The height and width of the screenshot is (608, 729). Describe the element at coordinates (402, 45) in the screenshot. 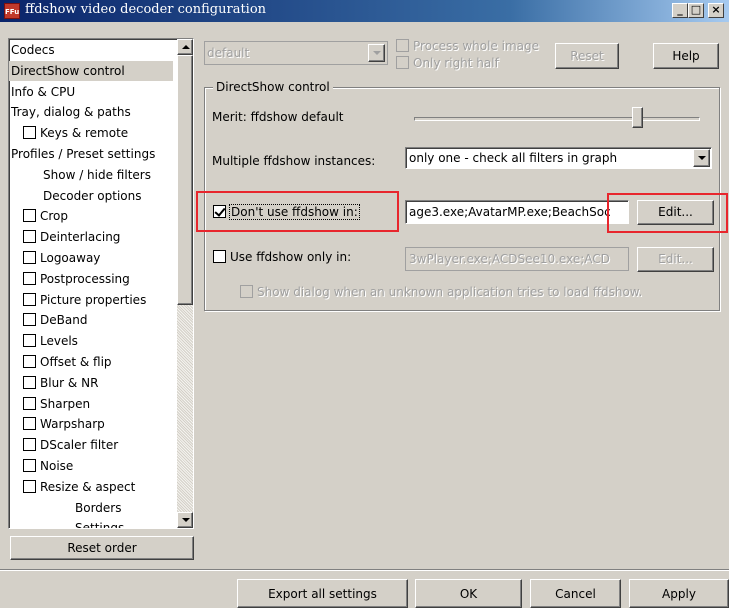

I see `process-whole-image-checkbox` at that location.